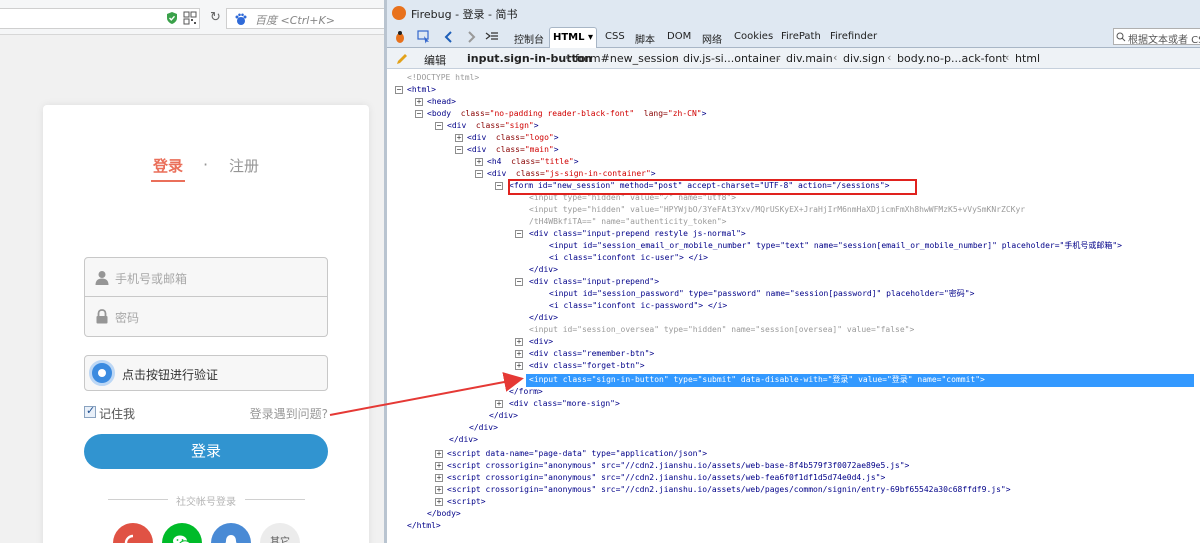 The image size is (1200, 543). What do you see at coordinates (513, 150) in the screenshot?
I see `code-line: <div class="main">` at bounding box center [513, 150].